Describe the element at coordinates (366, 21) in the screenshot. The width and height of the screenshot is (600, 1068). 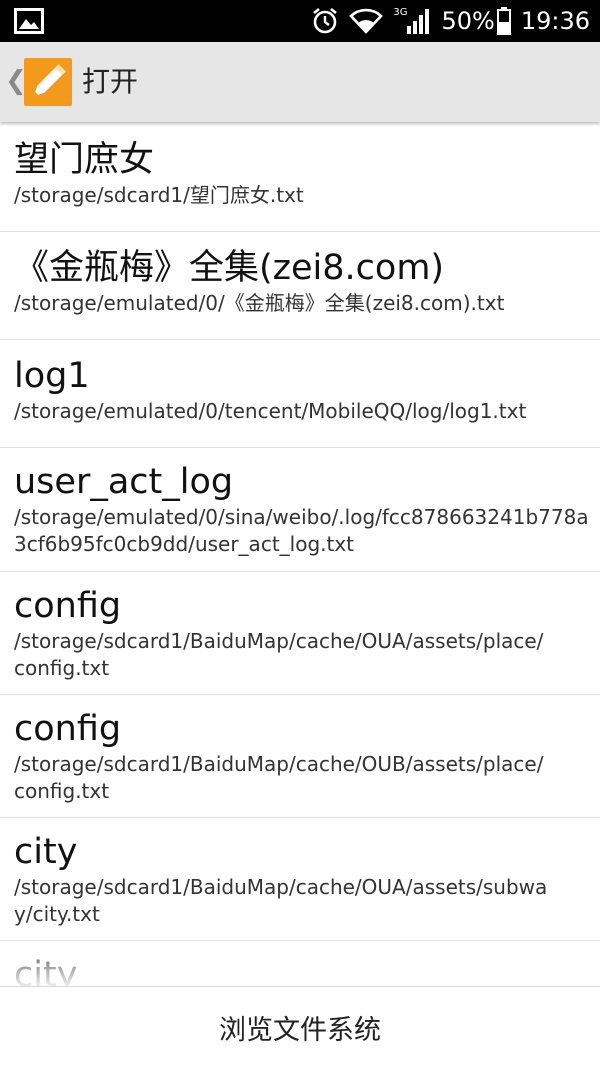
I see `wifi-icon` at that location.